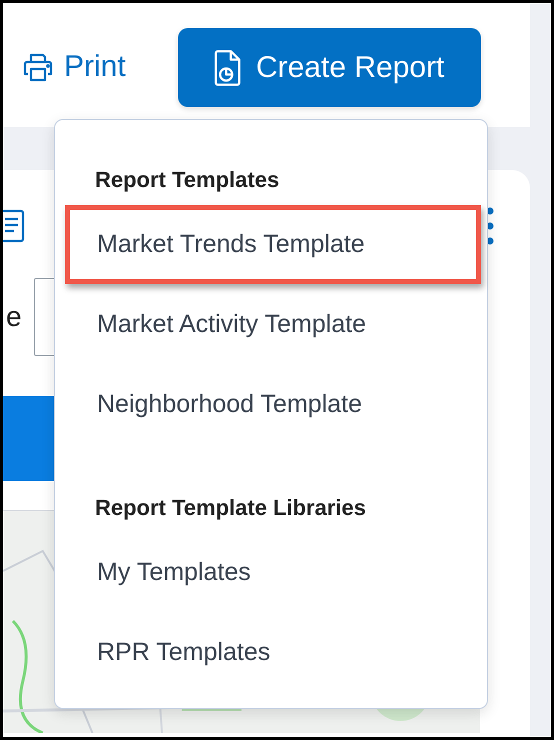 The width and height of the screenshot is (554, 740). What do you see at coordinates (273, 404) in the screenshot?
I see `menu-item: Neighborhood Template` at bounding box center [273, 404].